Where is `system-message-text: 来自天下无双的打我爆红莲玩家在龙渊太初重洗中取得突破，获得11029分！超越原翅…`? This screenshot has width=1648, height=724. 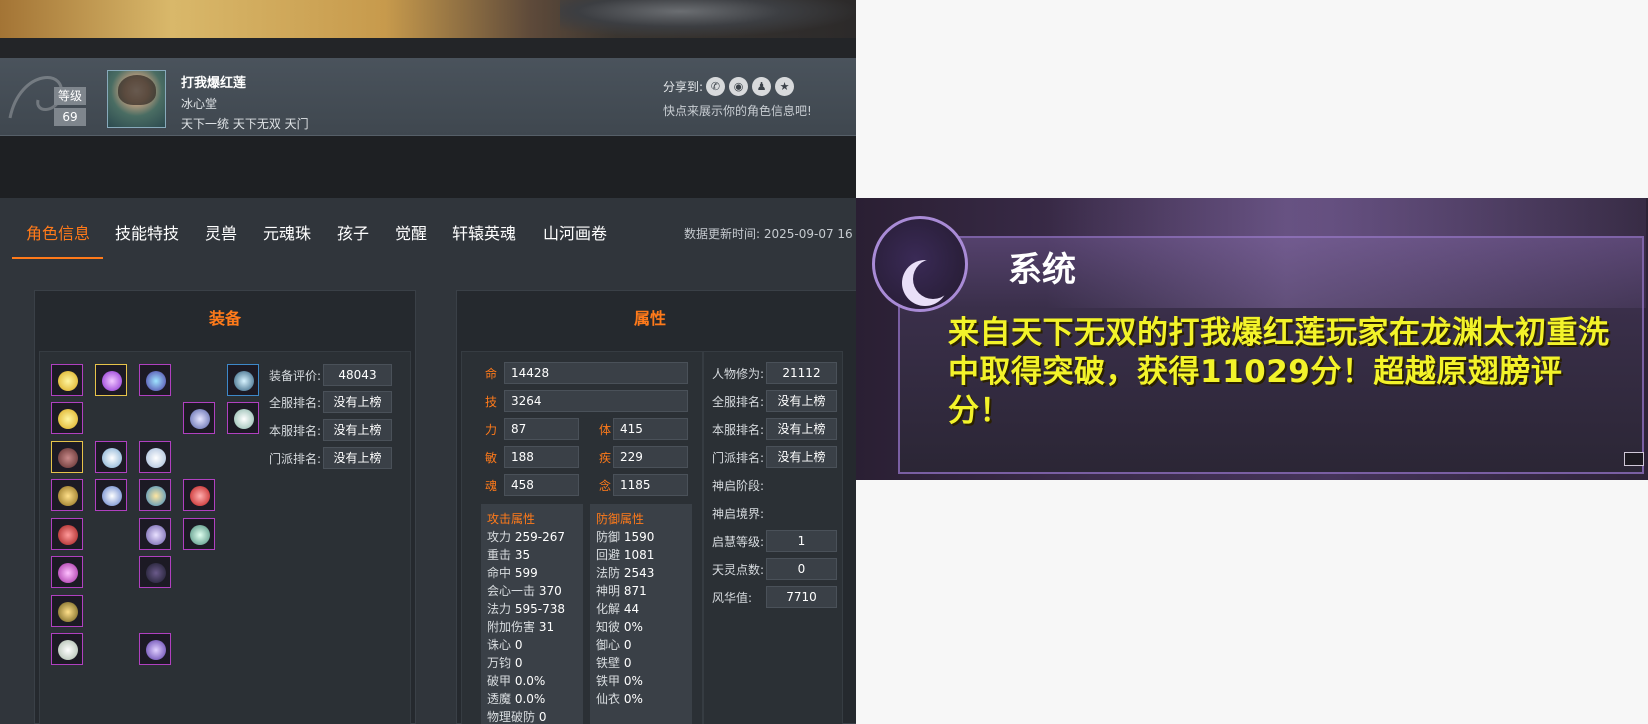
system-message-text: 来自天下无双的打我爆红莲玩家在龙渊太初重洗中取得突破，获得11029分！超越原翅… is located at coordinates (1279, 372).